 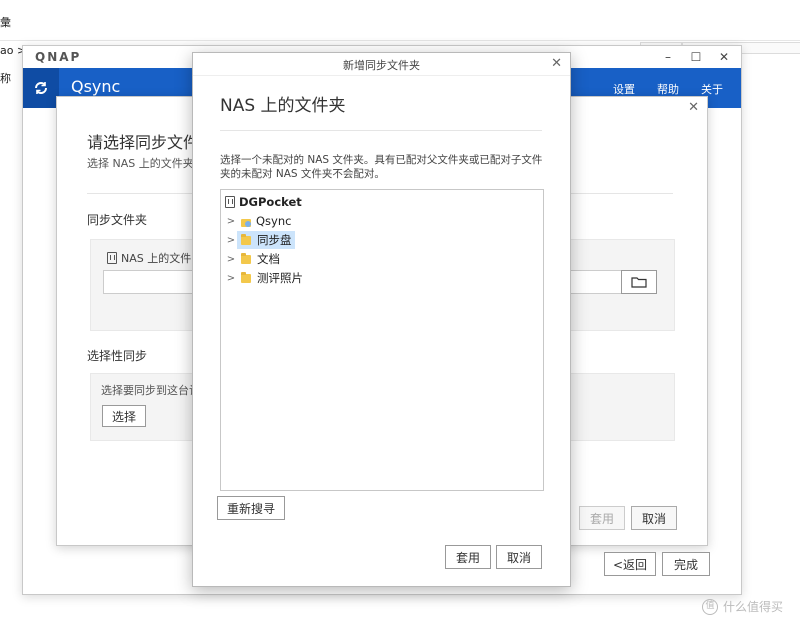 I want to click on sync-icon, so click(x=41, y=88).